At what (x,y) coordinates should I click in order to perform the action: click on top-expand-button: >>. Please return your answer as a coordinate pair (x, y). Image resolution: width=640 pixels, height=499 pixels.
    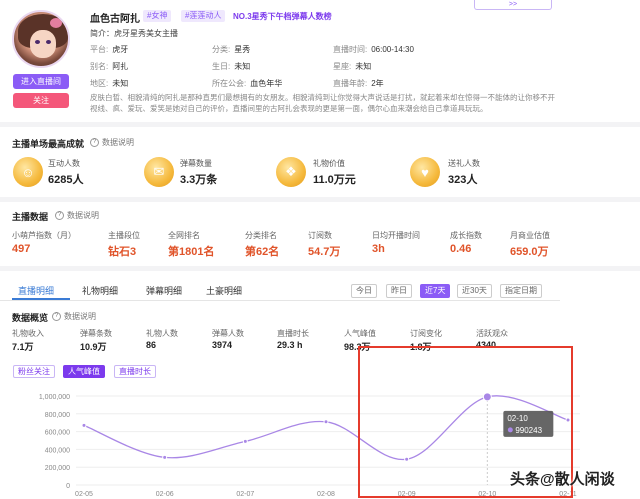
    Looking at the image, I should click on (513, 5).